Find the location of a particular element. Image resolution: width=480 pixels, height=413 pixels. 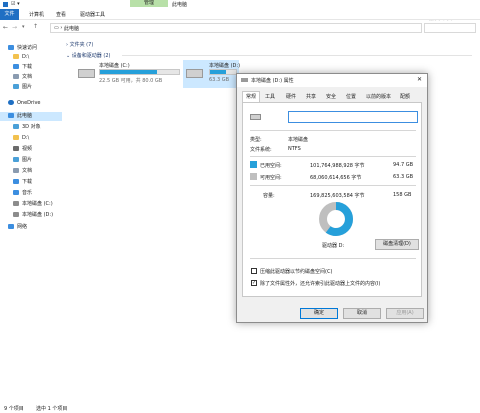

nav-item-pictures: 图片 is located at coordinates (22, 87).